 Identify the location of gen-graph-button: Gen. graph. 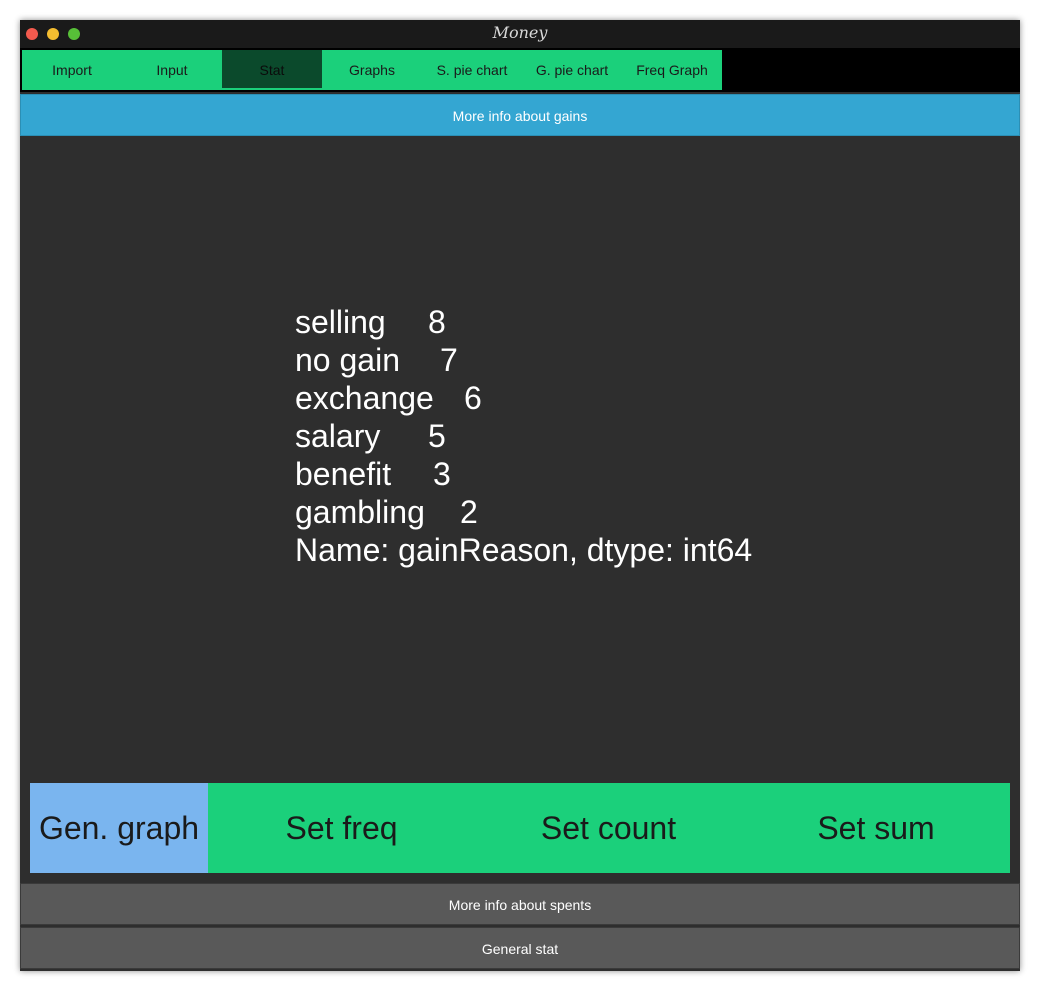
(119, 828).